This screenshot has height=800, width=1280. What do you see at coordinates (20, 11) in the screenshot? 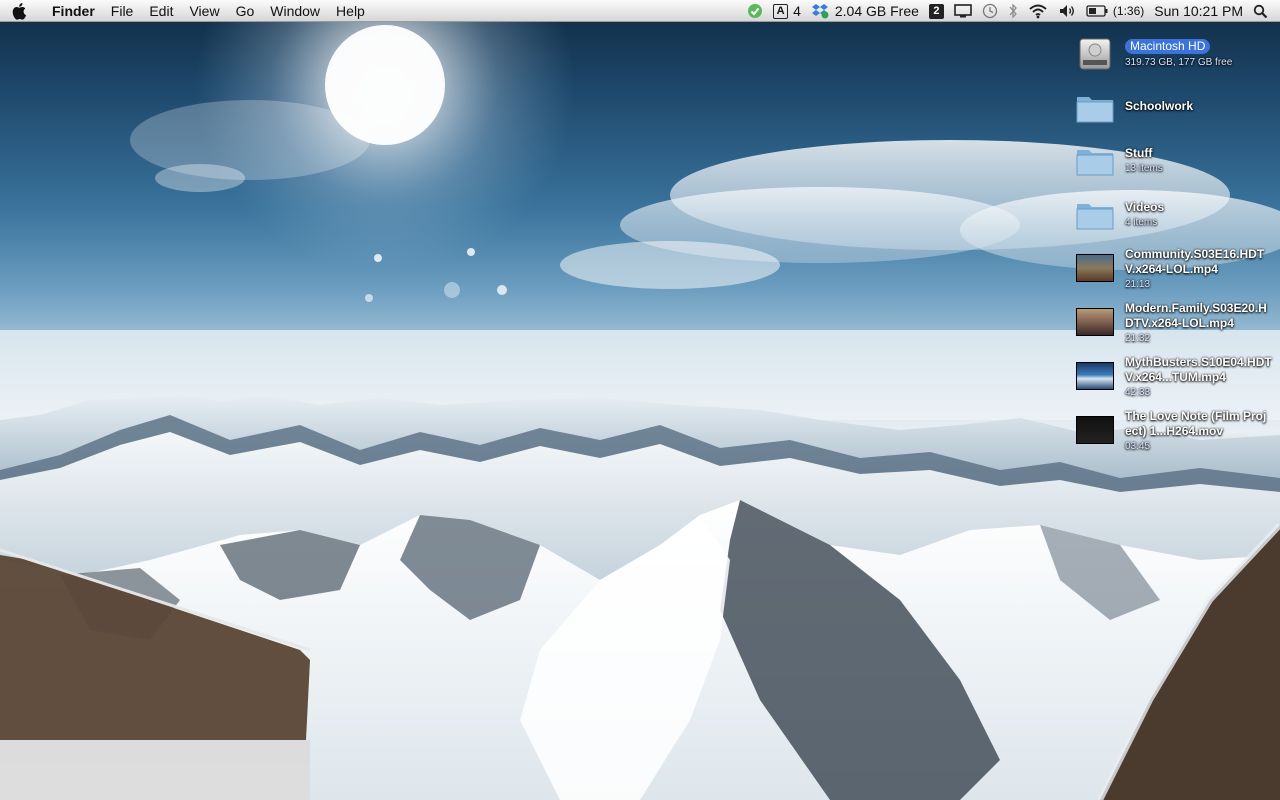
I see `apple-menu-icon` at bounding box center [20, 11].